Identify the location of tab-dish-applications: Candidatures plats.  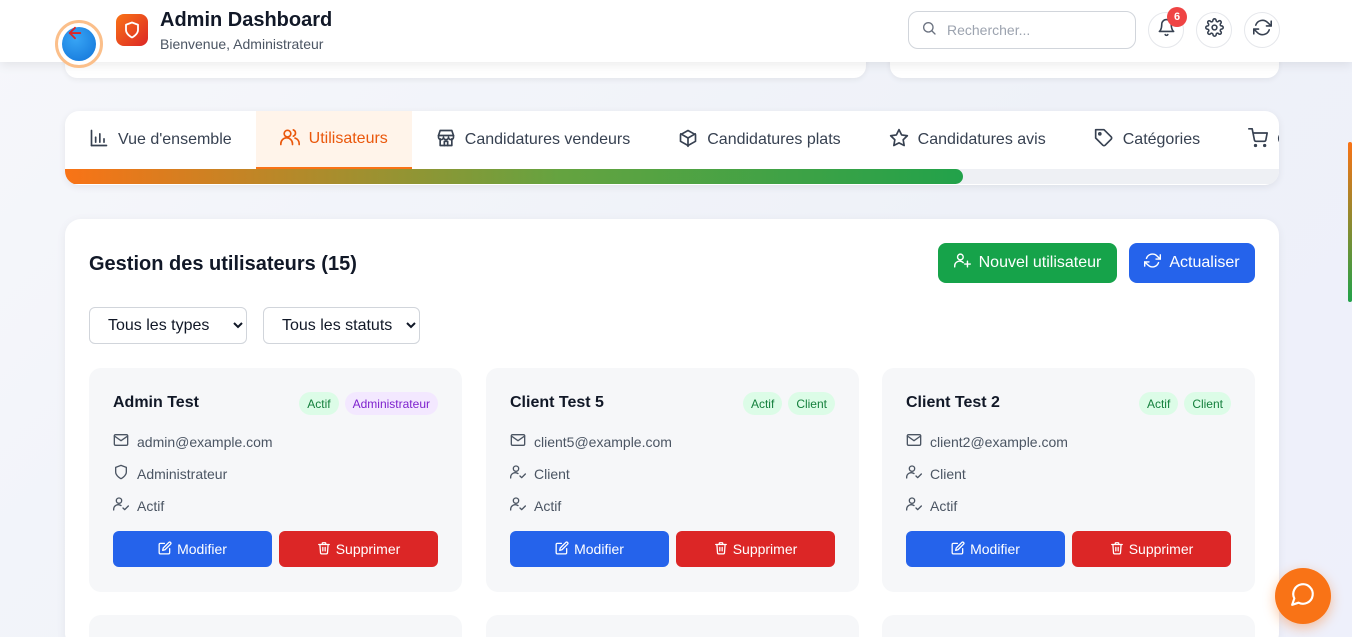
(759, 140).